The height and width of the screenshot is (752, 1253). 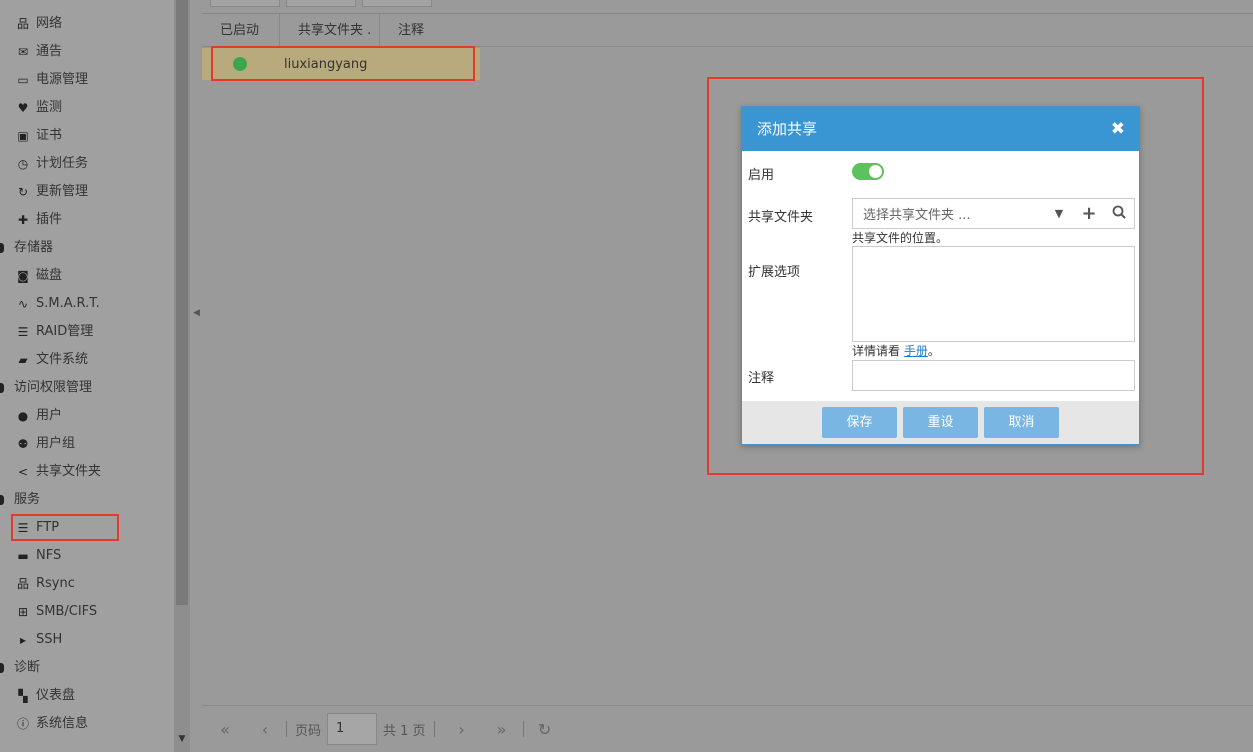 I want to click on save-button: 保存, so click(x=859, y=422).